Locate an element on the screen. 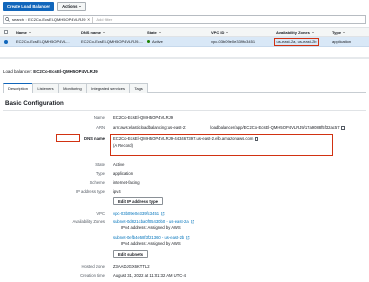 This screenshot has height=282, width=369. hosted-zone-value: Z3AADJGX6KTTL2 is located at coordinates (131, 266).